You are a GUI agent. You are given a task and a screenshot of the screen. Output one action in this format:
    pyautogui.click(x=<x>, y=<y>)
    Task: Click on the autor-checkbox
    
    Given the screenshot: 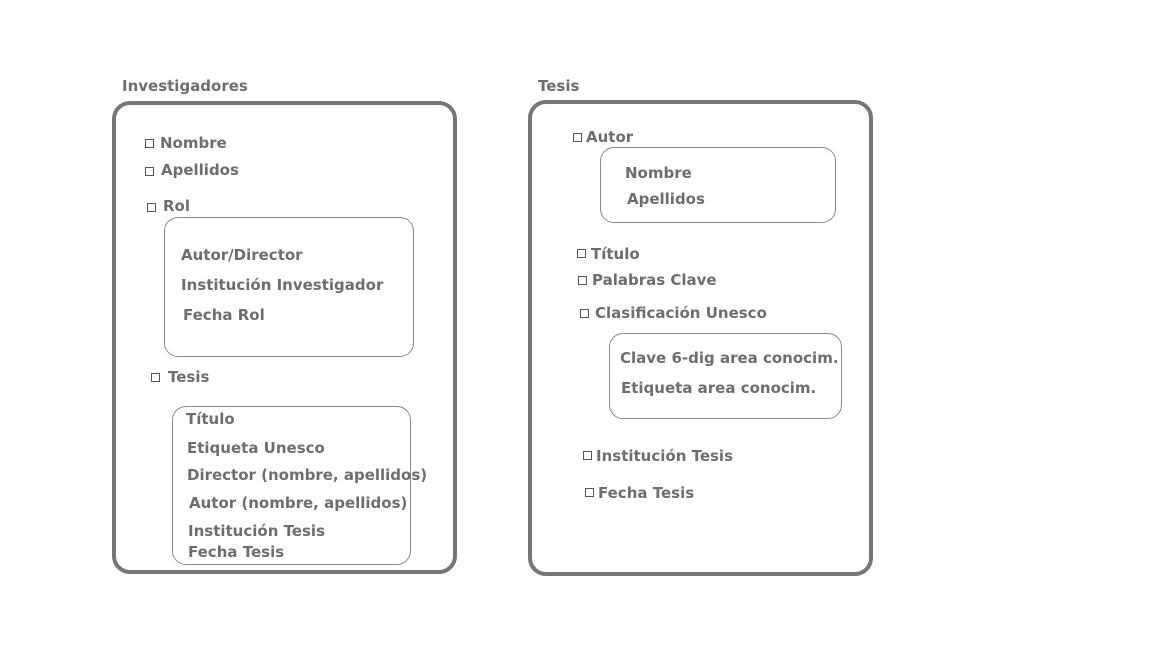 What is the action you would take?
    pyautogui.click(x=577, y=137)
    